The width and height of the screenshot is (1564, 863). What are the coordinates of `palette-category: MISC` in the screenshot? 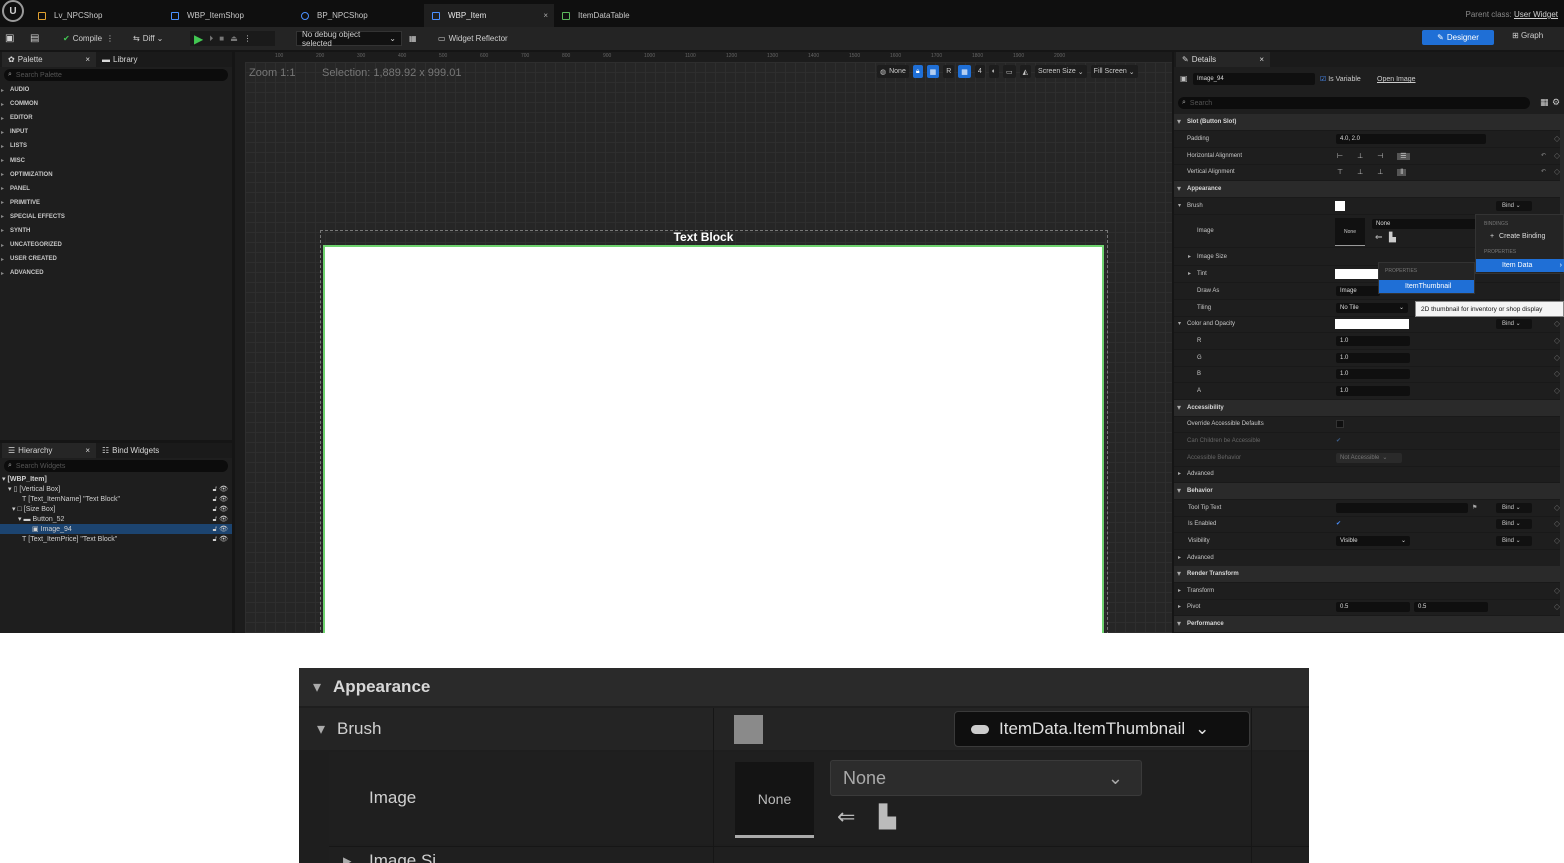 It's located at (116, 160).